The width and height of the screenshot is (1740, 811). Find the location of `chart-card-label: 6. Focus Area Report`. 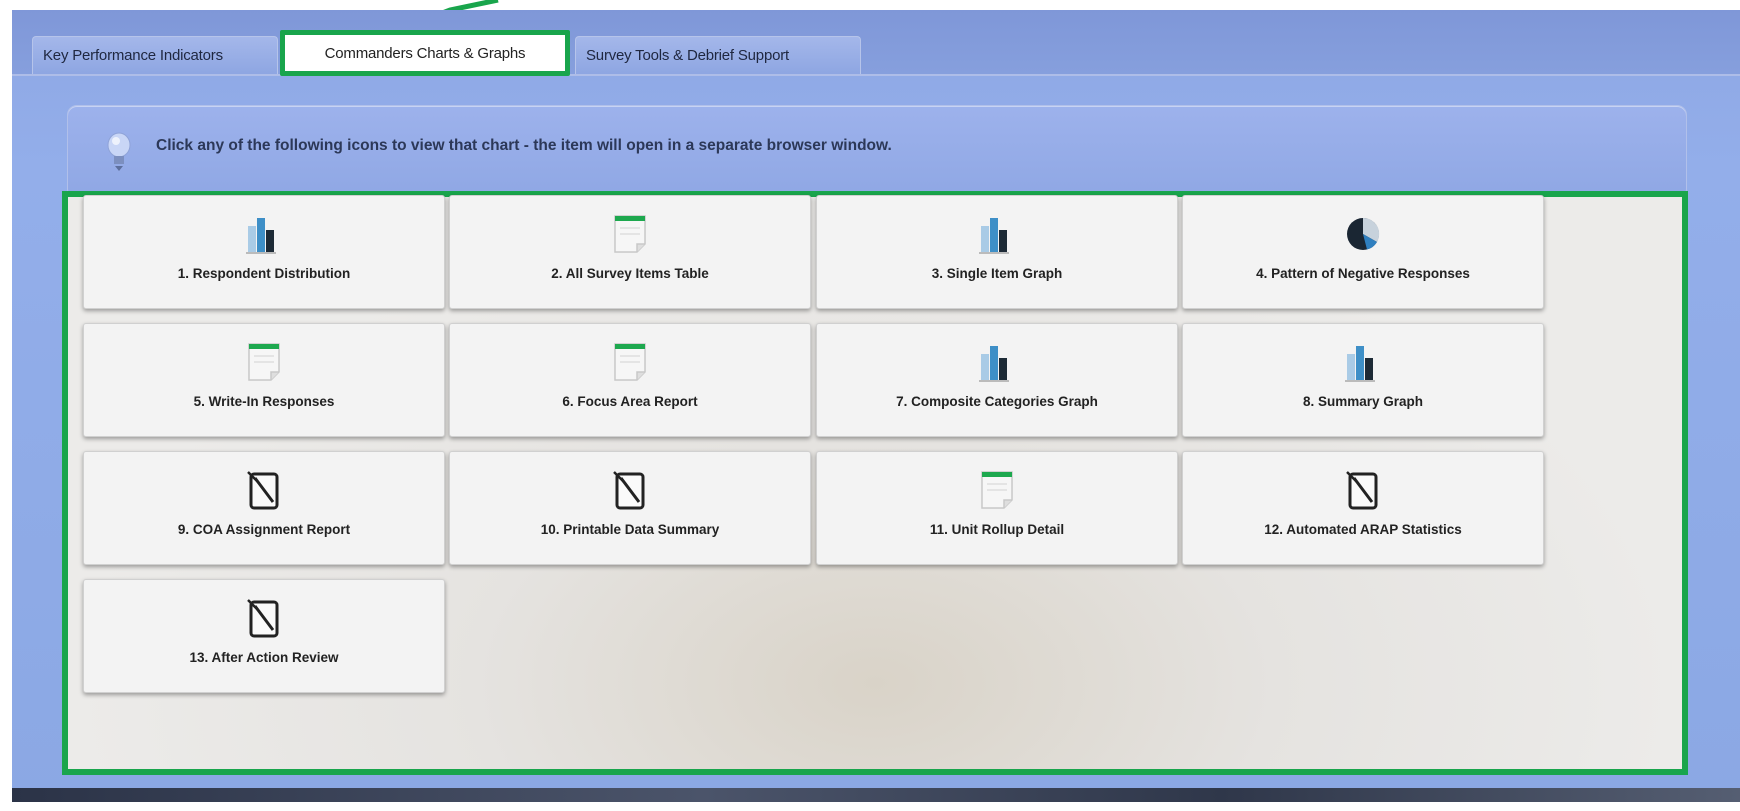

chart-card-label: 6. Focus Area Report is located at coordinates (630, 401).